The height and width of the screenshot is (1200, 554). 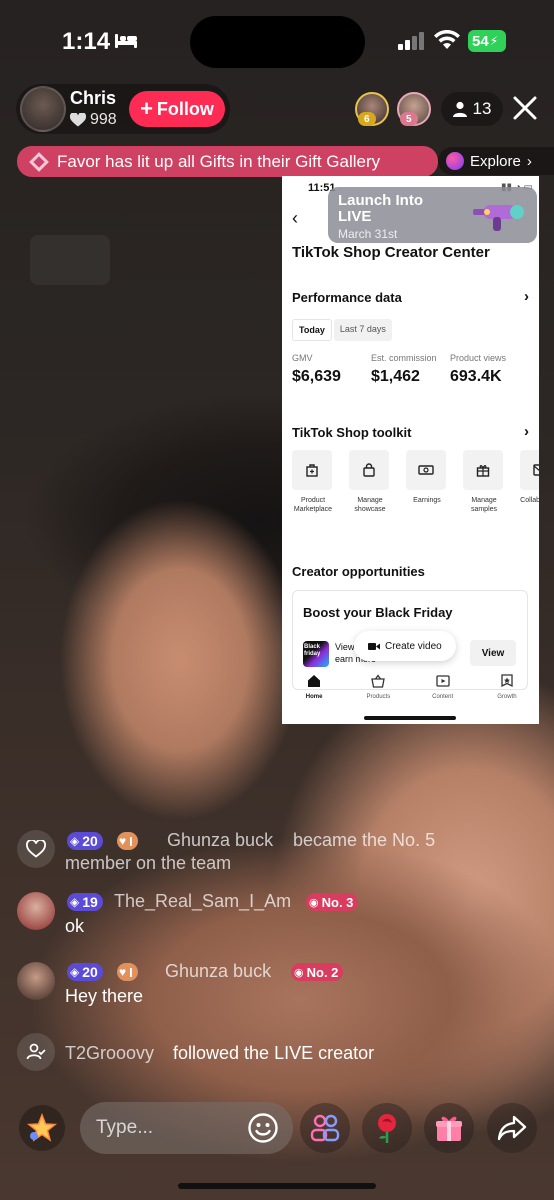 I want to click on metric-label: Est. commission, so click(x=404, y=358).